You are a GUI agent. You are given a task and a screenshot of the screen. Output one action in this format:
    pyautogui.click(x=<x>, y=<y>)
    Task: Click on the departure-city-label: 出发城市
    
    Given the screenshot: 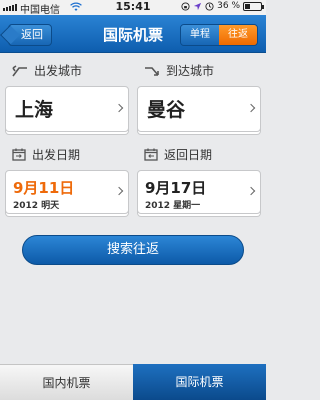 What is the action you would take?
    pyautogui.click(x=47, y=70)
    